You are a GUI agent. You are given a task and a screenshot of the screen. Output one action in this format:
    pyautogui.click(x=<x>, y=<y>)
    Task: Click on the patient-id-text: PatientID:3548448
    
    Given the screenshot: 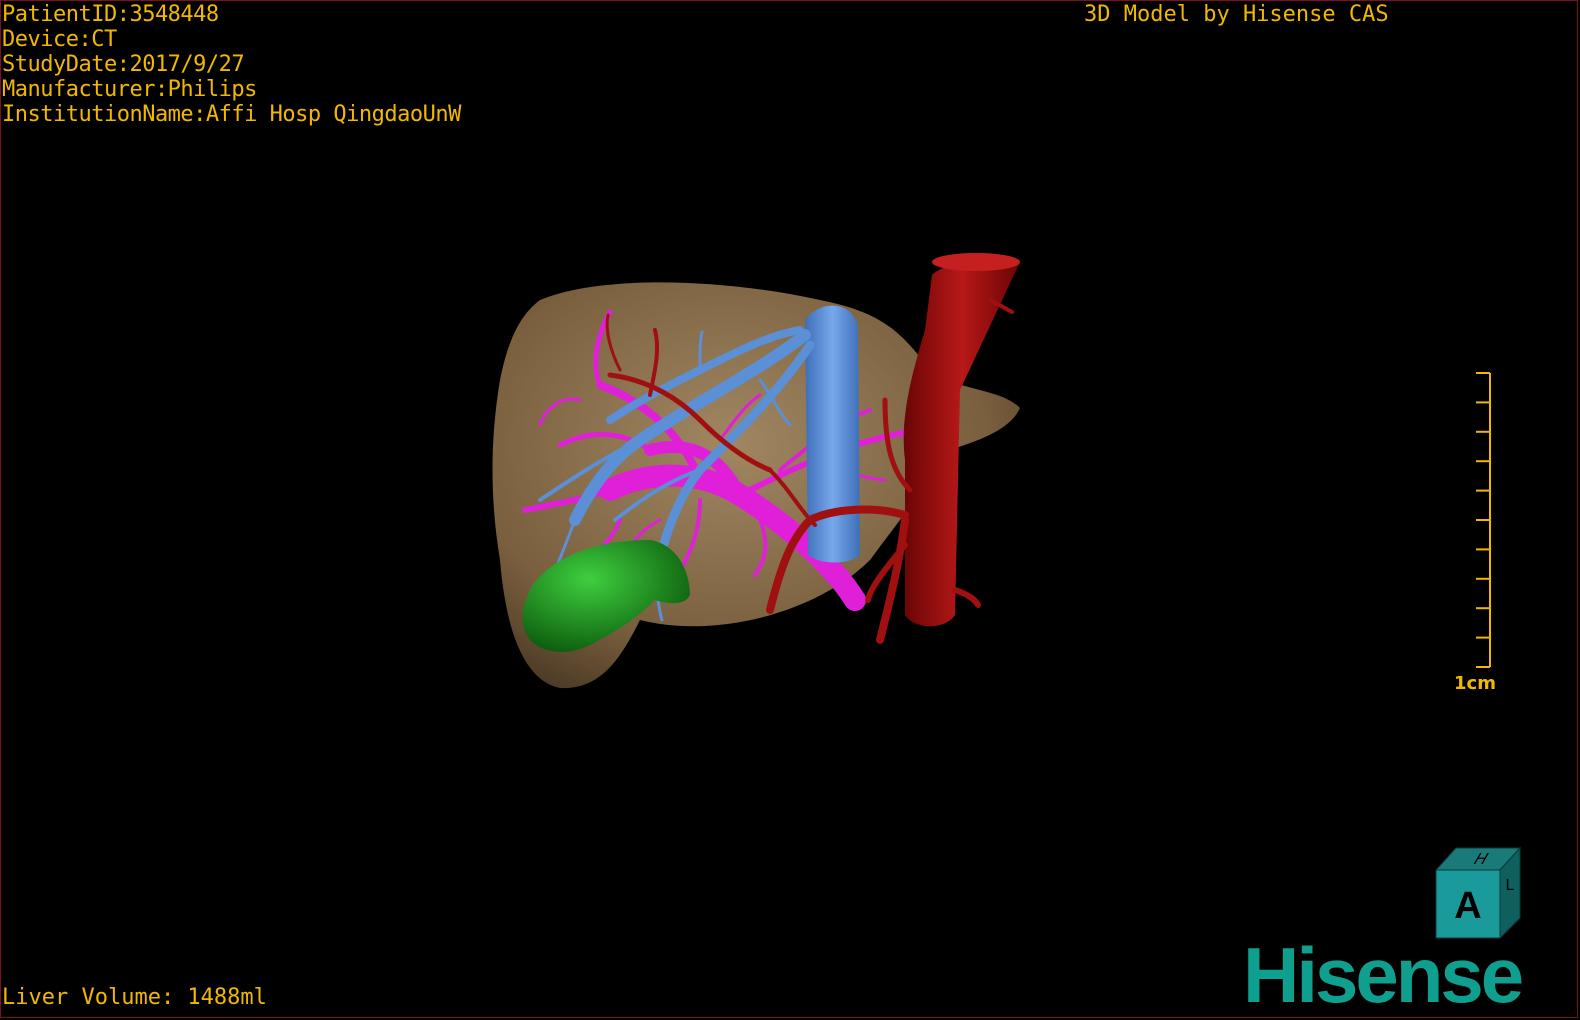 What is the action you would take?
    pyautogui.click(x=110, y=14)
    